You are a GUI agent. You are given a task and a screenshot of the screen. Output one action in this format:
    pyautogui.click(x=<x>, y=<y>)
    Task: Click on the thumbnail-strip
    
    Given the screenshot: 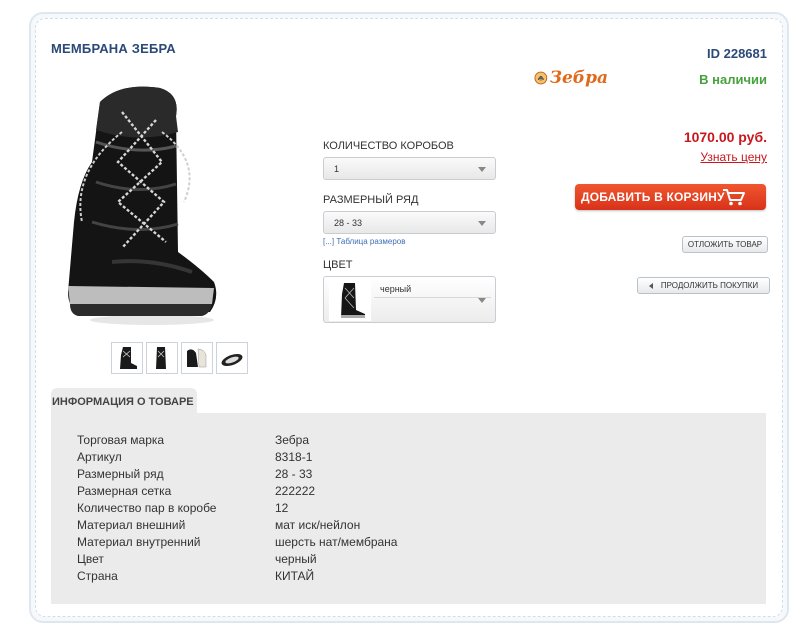 What is the action you would take?
    pyautogui.click(x=179, y=358)
    